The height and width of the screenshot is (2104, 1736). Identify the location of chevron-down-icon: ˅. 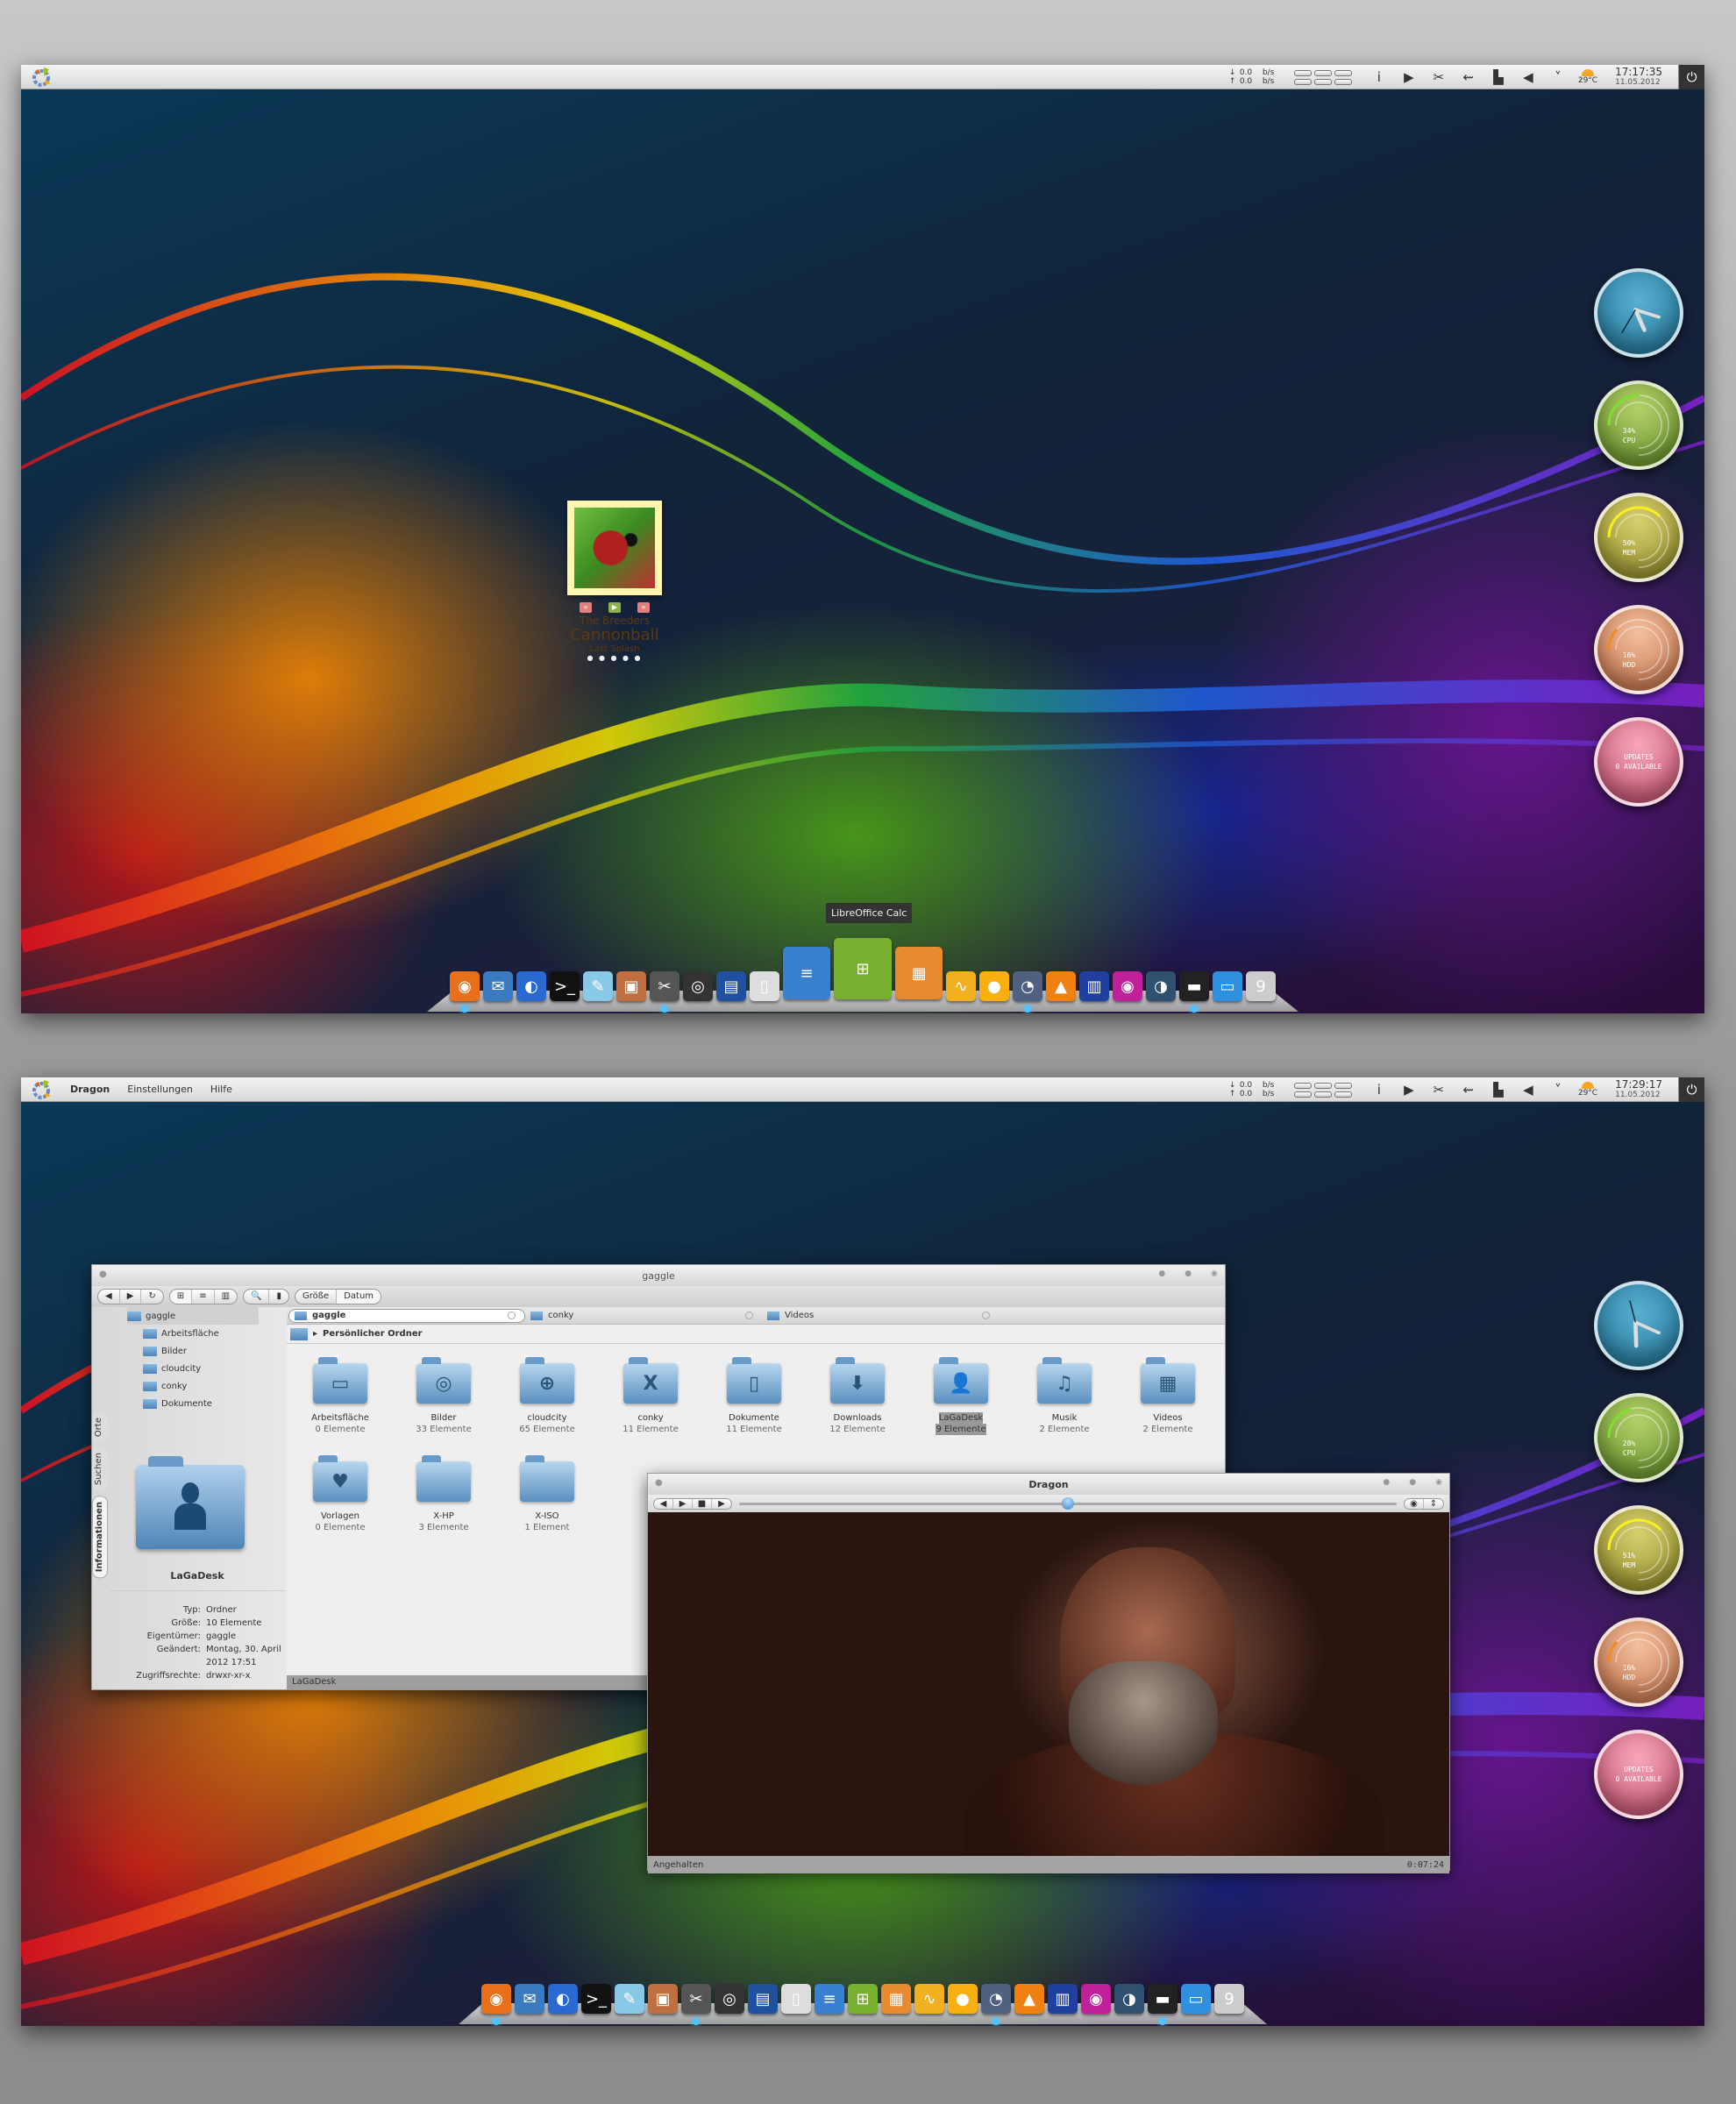
(1558, 1090).